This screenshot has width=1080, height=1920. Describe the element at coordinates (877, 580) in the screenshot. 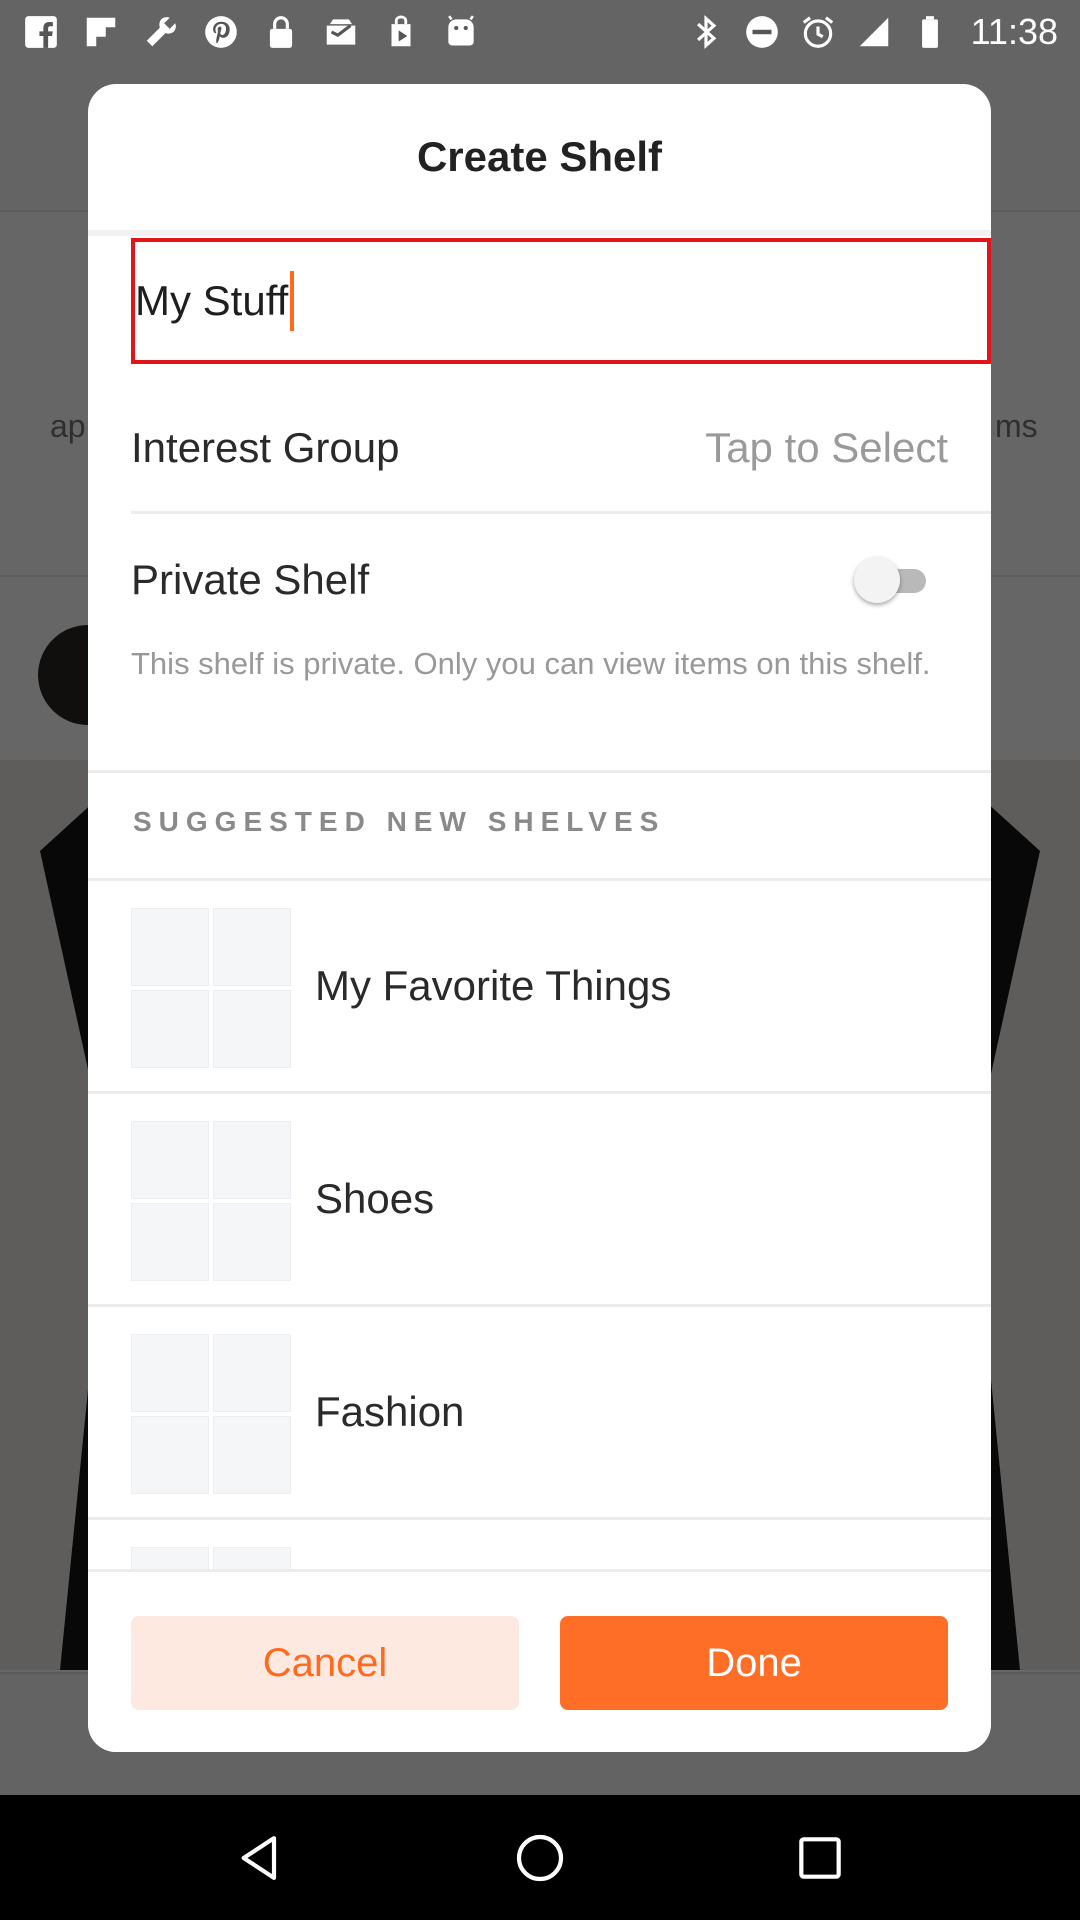

I see `toggle-knob` at that location.